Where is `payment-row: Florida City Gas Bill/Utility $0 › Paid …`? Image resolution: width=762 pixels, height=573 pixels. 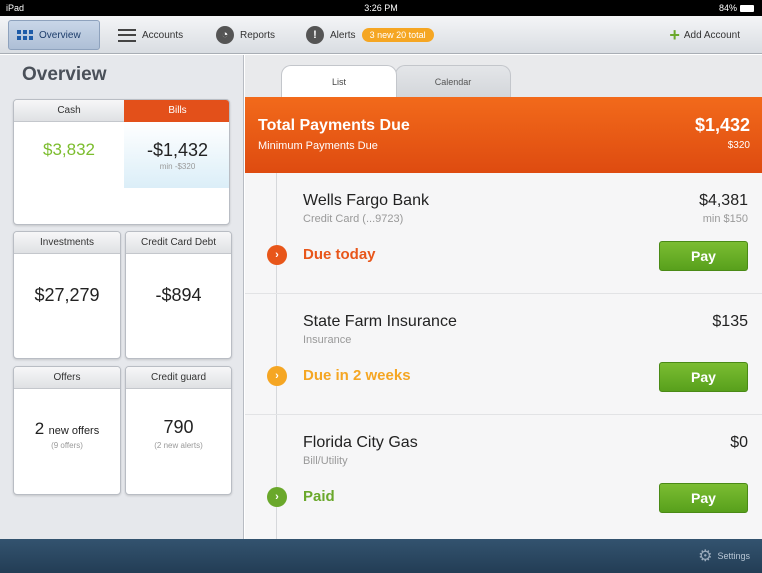
payment-row: Florida City Gas Bill/Utility $0 › Paid … is located at coordinates (503, 475).